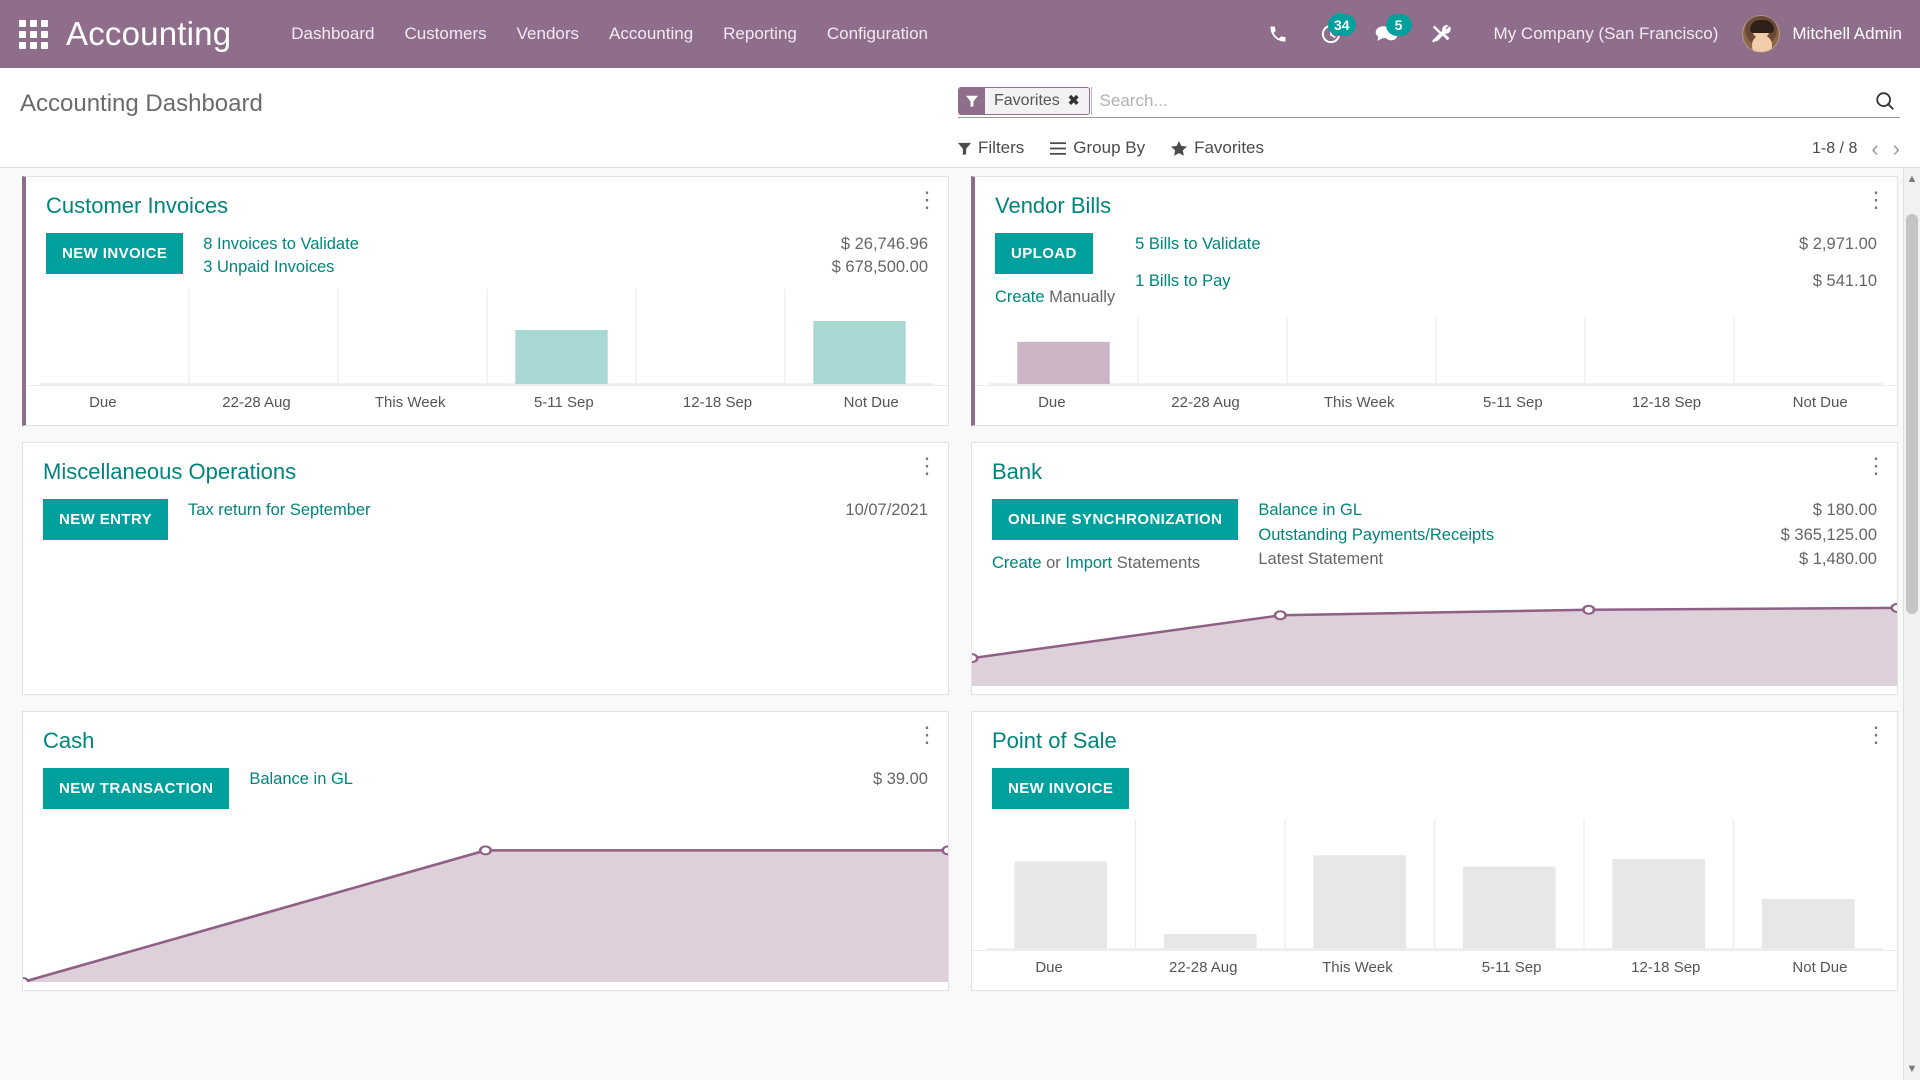 The height and width of the screenshot is (1080, 1920). I want to click on new-invoice-button: NEW INVOICE, so click(115, 253).